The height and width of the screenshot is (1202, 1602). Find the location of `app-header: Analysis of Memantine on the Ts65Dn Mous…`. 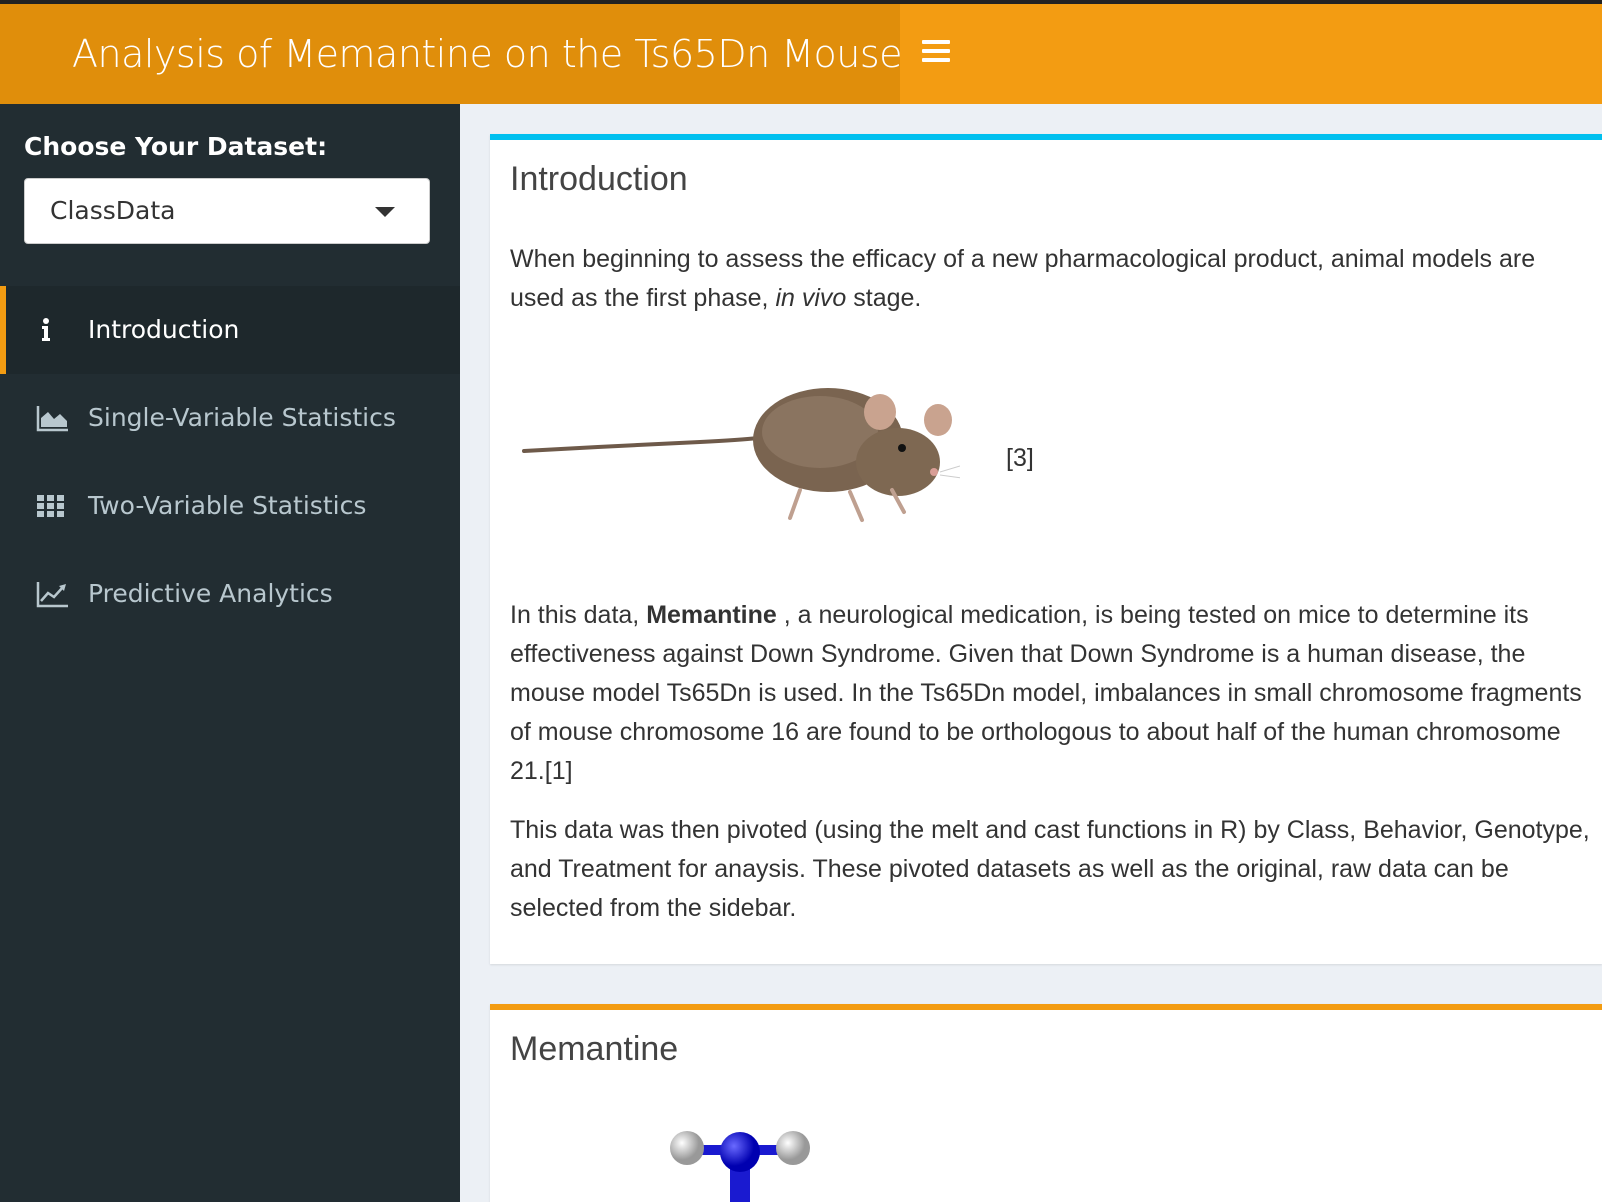

app-header: Analysis of Memantine on the Ts65Dn Mous… is located at coordinates (801, 54).